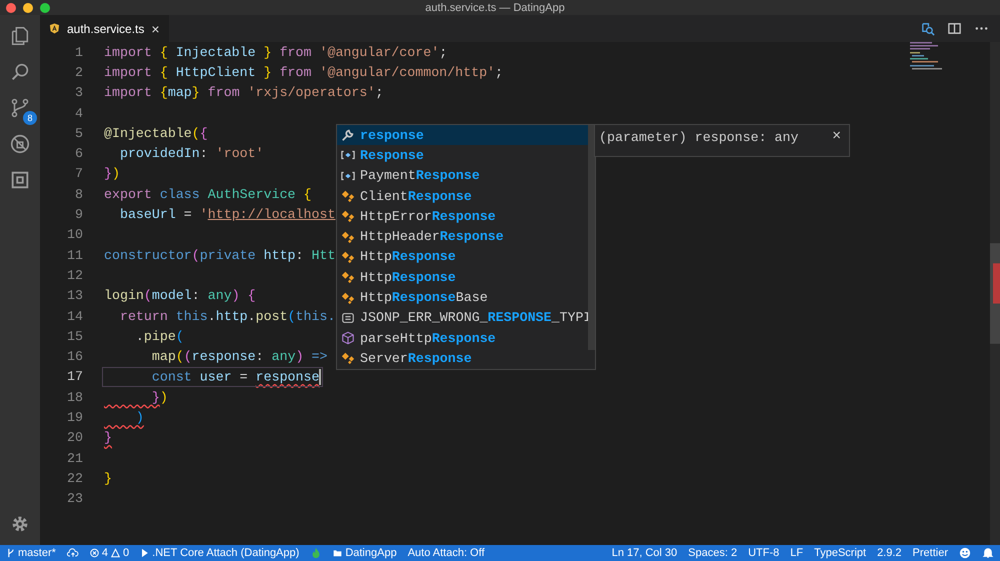 The width and height of the screenshot is (1000, 561). I want to click on cube-icon, so click(348, 338).